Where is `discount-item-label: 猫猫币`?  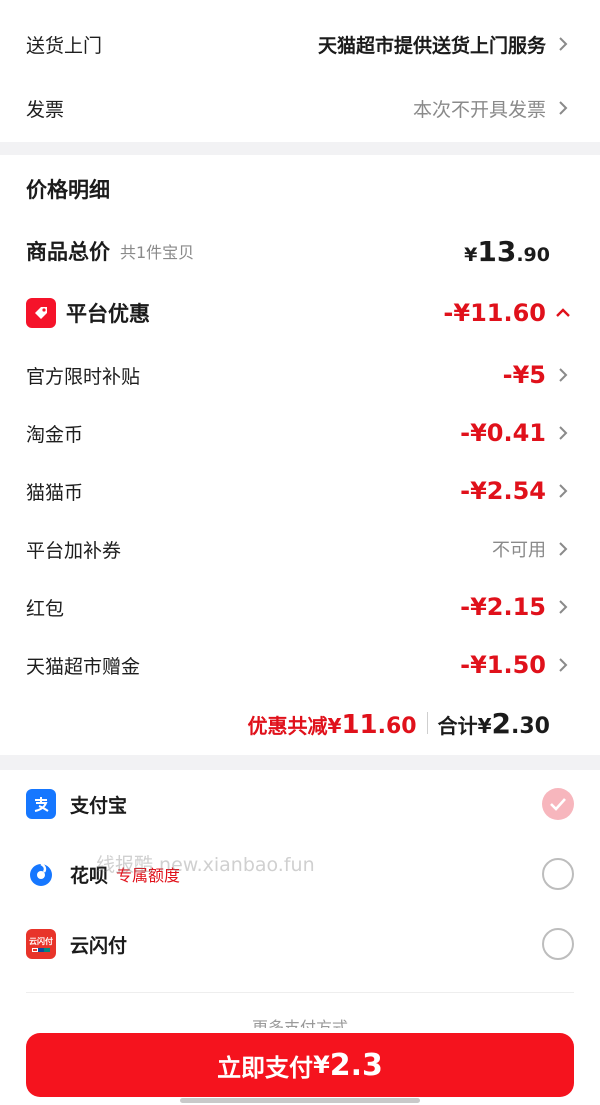 discount-item-label: 猫猫币 is located at coordinates (55, 492).